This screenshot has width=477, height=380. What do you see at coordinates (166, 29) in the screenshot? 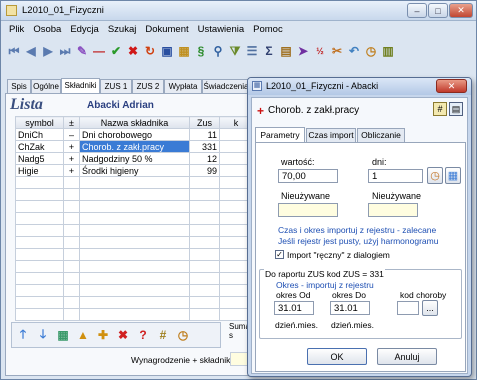
I see `menu-dokument: Dokument` at bounding box center [166, 29].